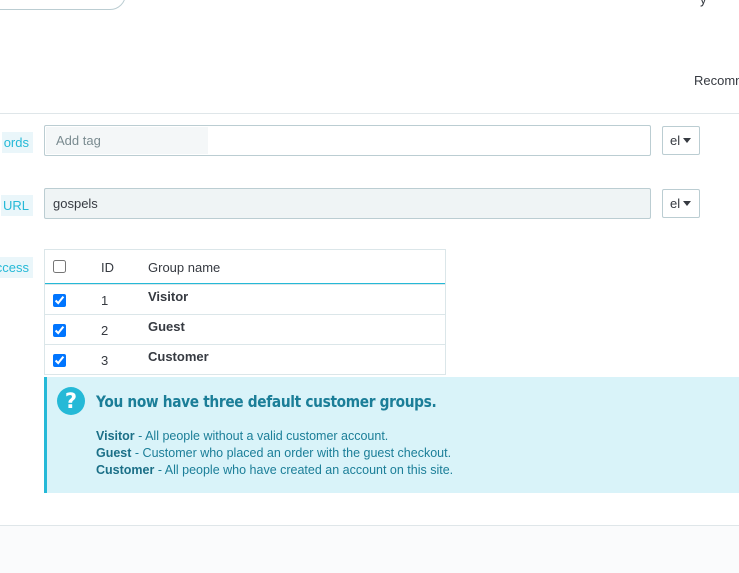 The image size is (739, 573). I want to click on select-all-checkbox, so click(59, 266).